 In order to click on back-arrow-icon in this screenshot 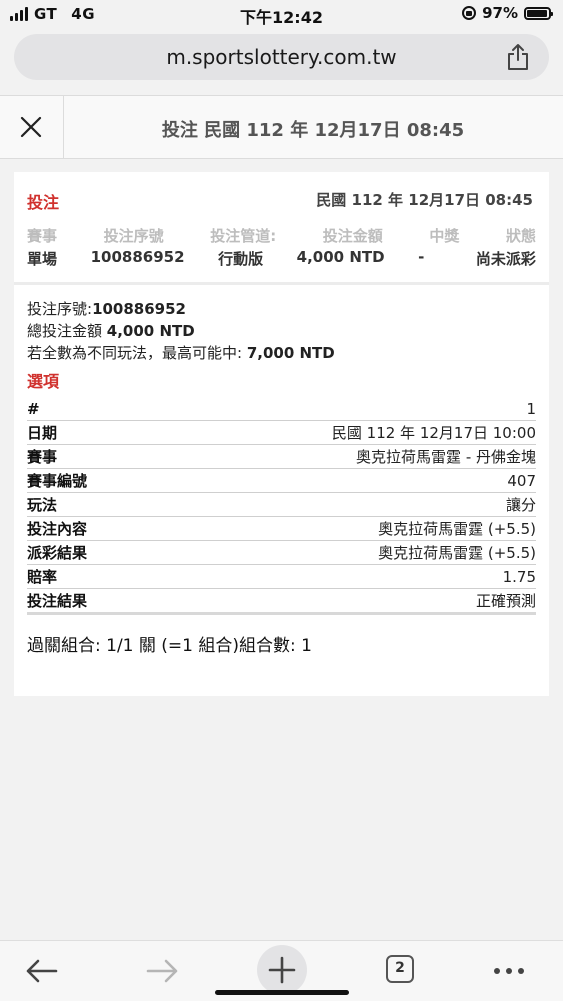, I will do `click(42, 971)`.